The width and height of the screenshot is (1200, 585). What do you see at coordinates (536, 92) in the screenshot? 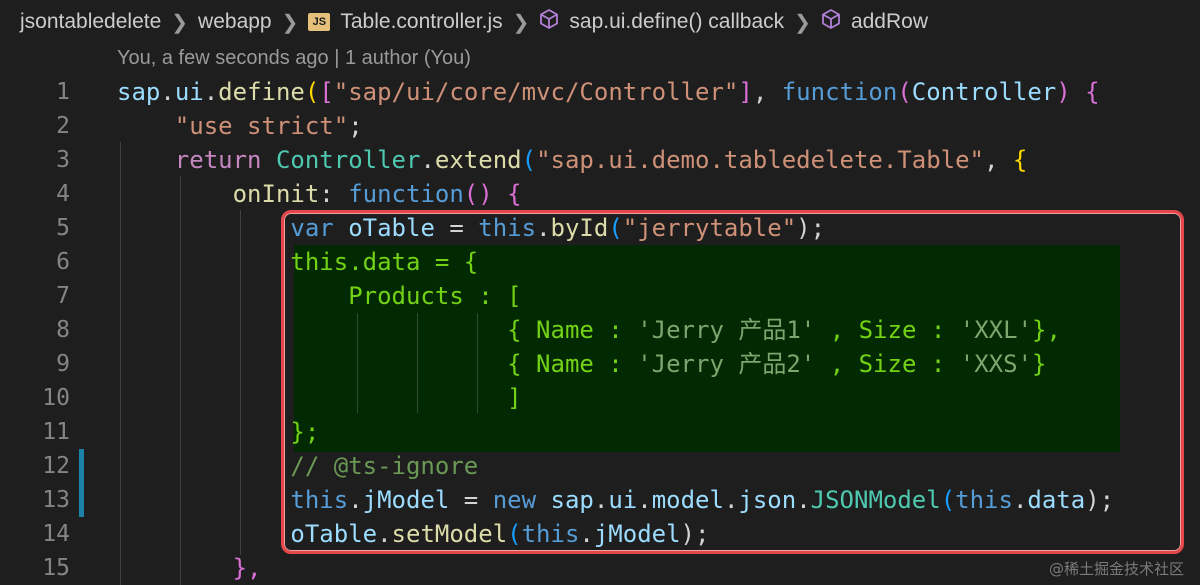
I see `token: "sap/ui/core/mvc/Controller"` at bounding box center [536, 92].